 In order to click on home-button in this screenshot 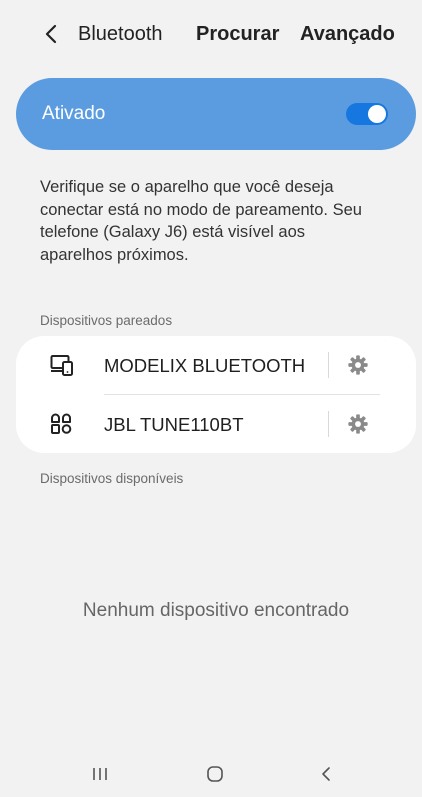, I will do `click(215, 774)`.